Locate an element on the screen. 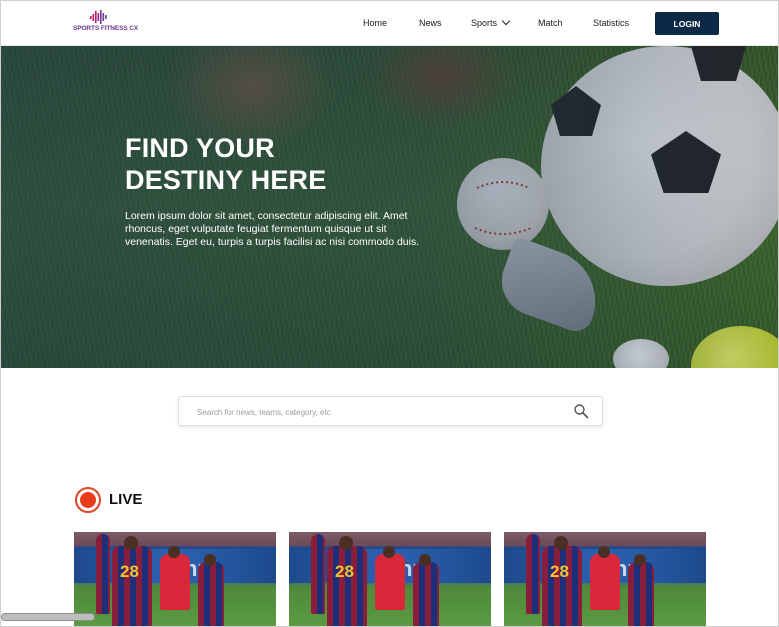 This screenshot has height=627, width=779. brand-name: SPORTS FITNESS CX is located at coordinates (106, 28).